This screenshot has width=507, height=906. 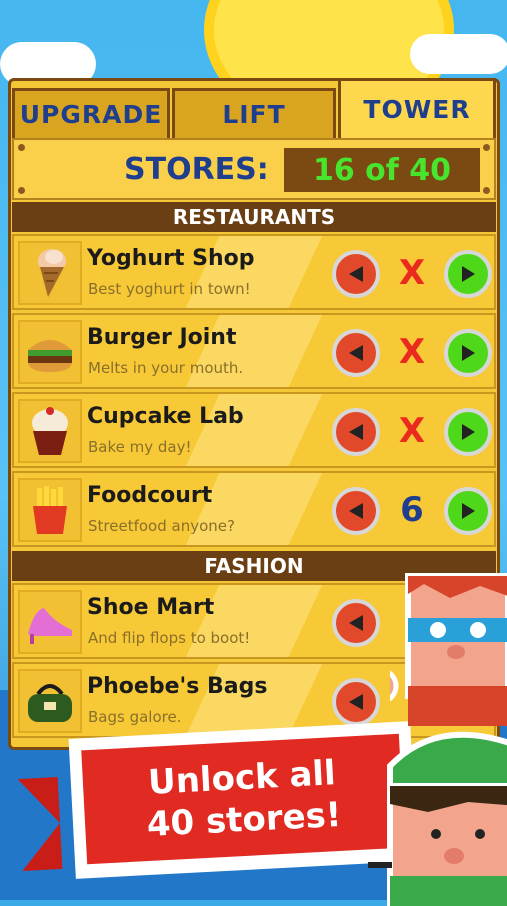 What do you see at coordinates (166, 368) in the screenshot?
I see `store-description: Melts in your mouth.` at bounding box center [166, 368].